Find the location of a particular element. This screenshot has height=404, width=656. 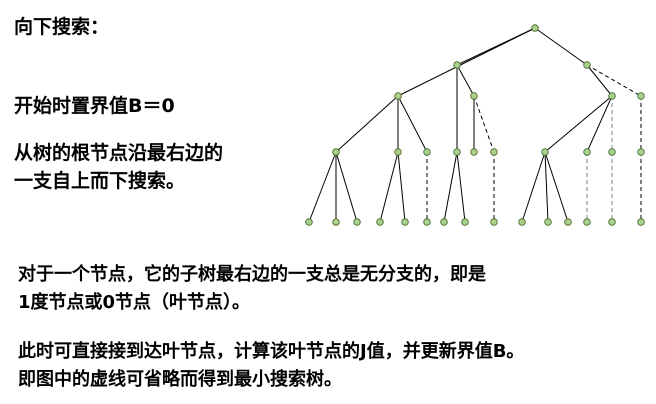

tree-node-b is located at coordinates (457, 65).